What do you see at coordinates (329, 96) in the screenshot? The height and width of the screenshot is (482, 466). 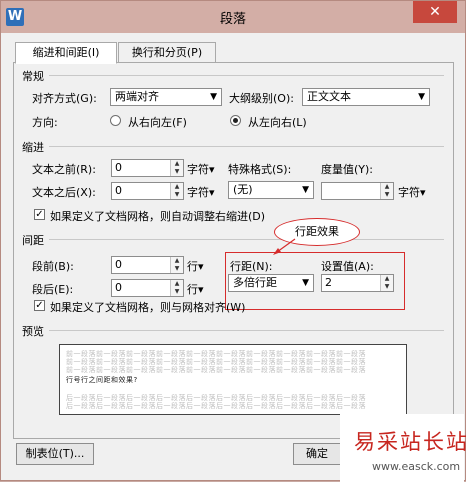 I see `outline-level-value: 正文文本` at bounding box center [329, 96].